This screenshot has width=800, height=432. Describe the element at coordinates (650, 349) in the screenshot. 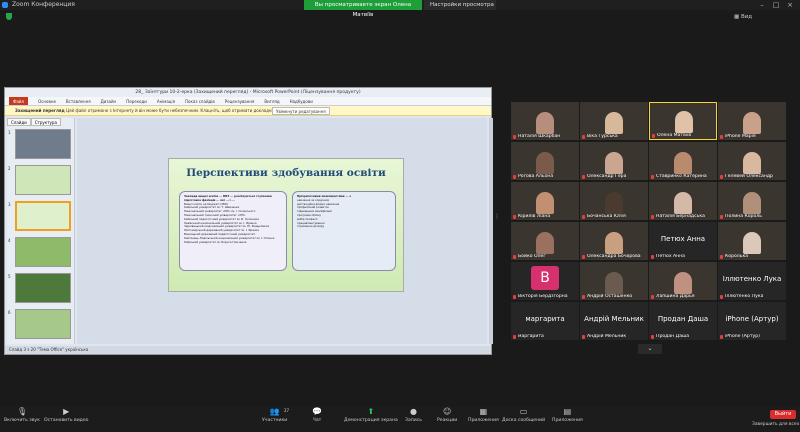

I see `gallery-next-page-button: ⌄` at that location.